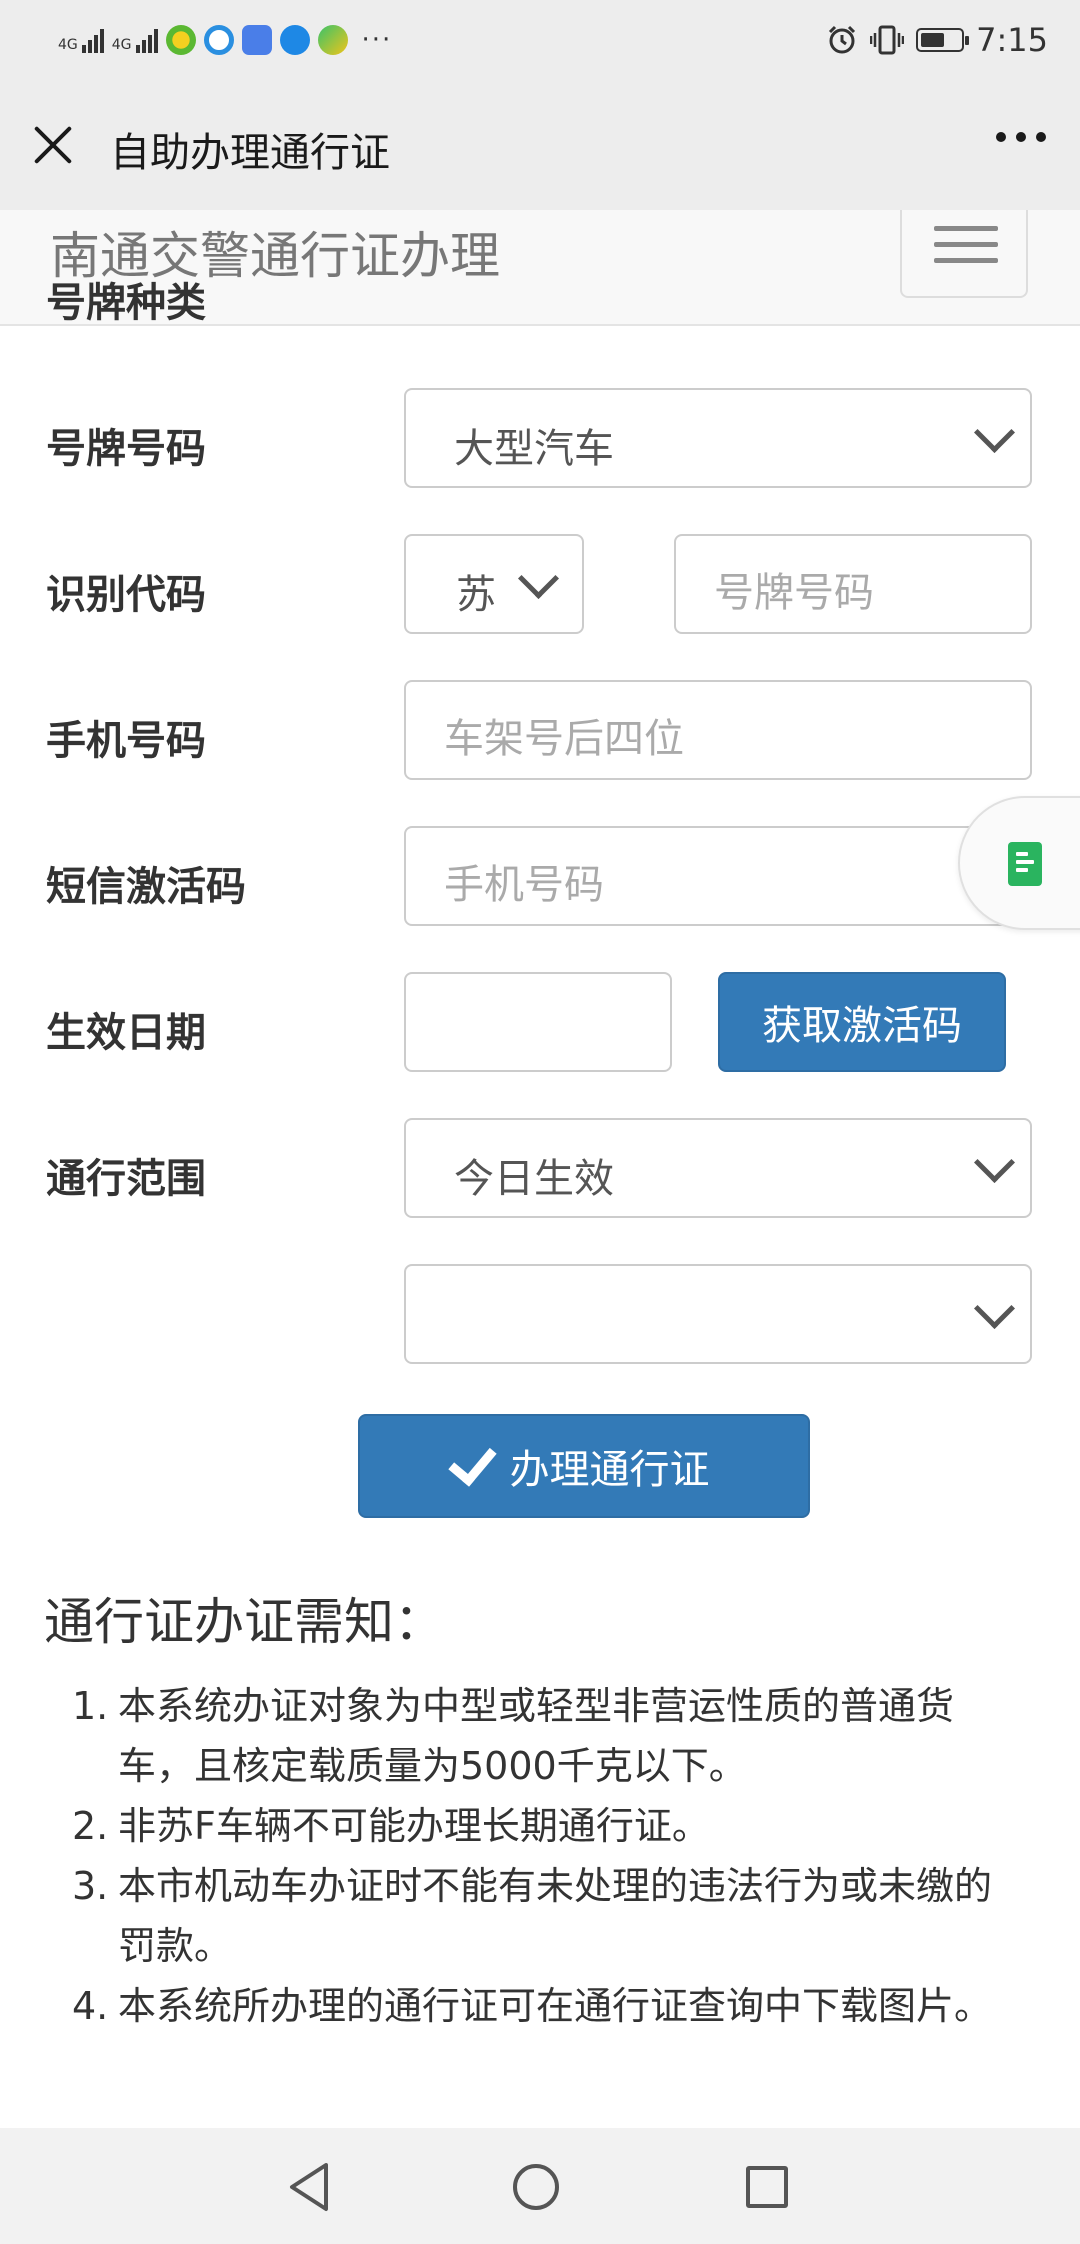  I want to click on network-type-1: 4G, so click(68, 45).